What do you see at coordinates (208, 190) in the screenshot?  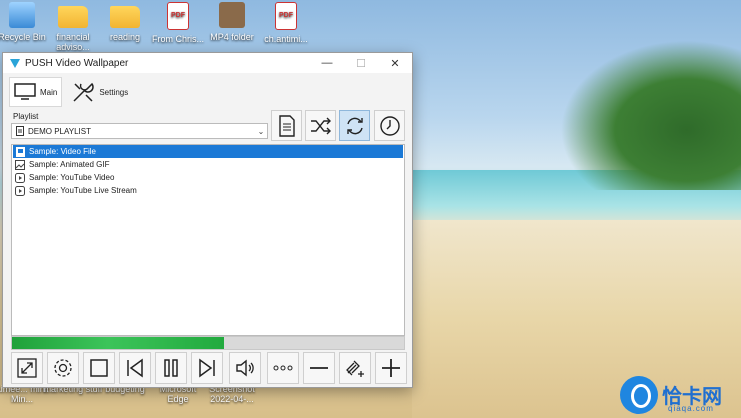 I see `list-item: Sample: YouTube Live Stream` at bounding box center [208, 190].